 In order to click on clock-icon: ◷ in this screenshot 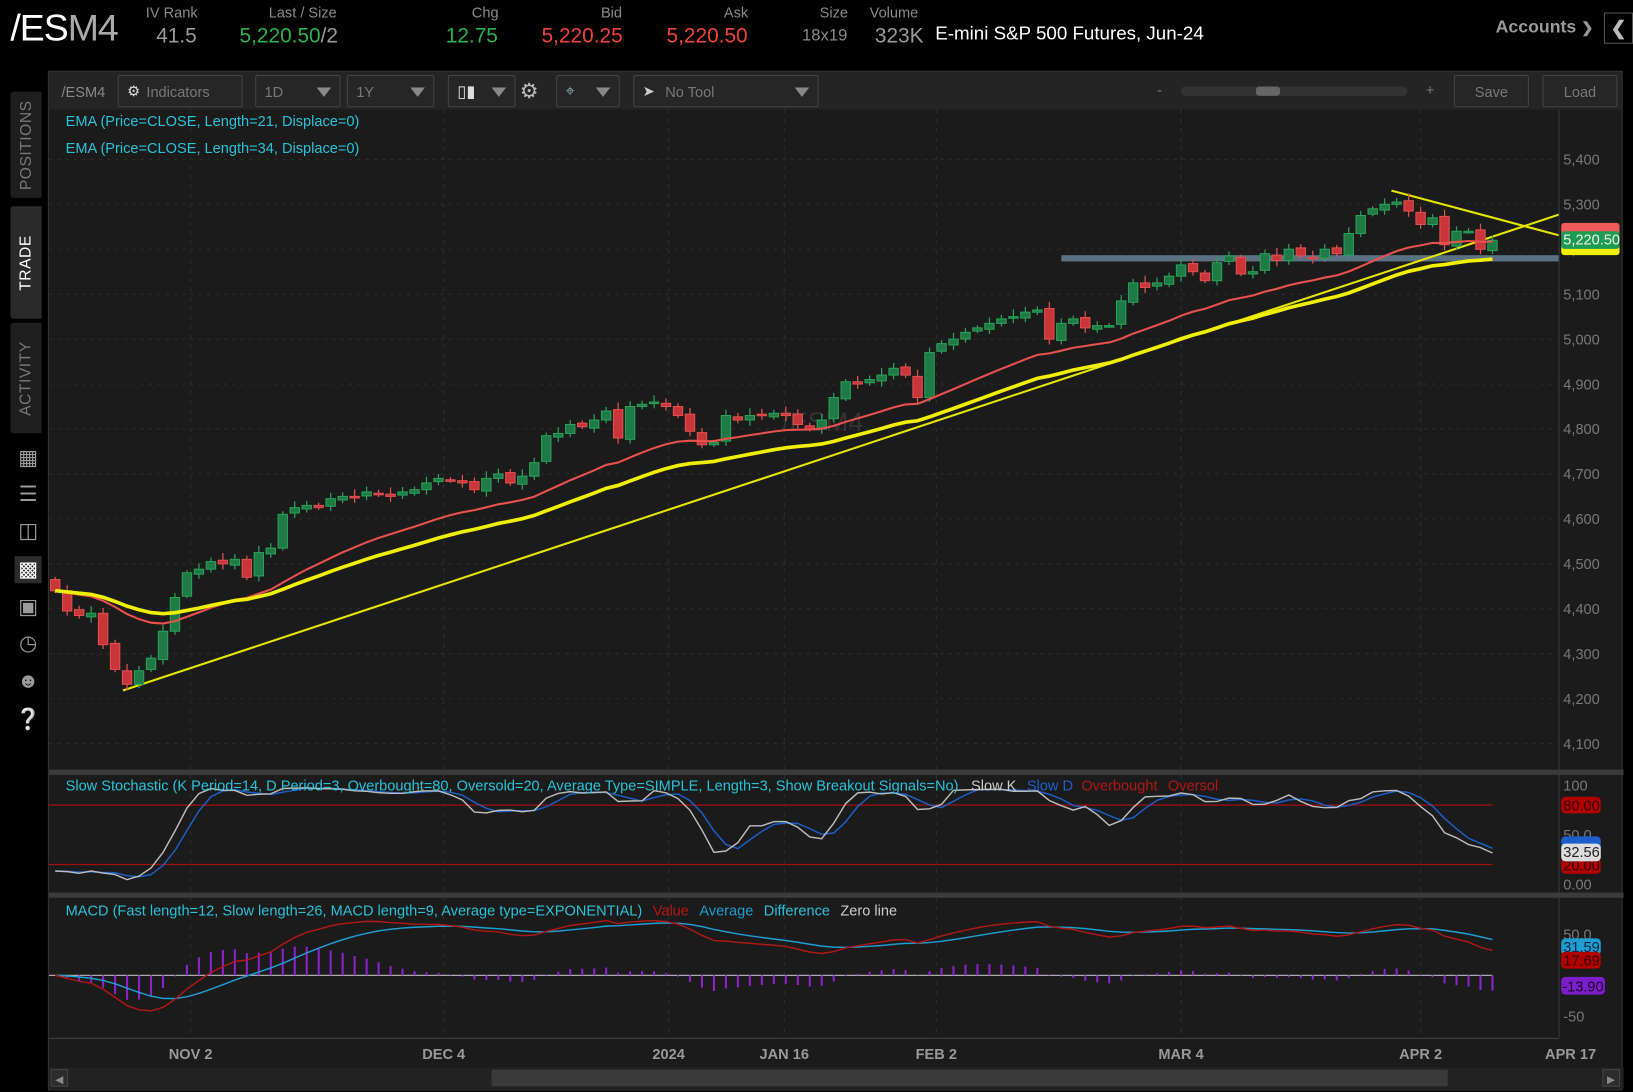, I will do `click(28, 643)`.